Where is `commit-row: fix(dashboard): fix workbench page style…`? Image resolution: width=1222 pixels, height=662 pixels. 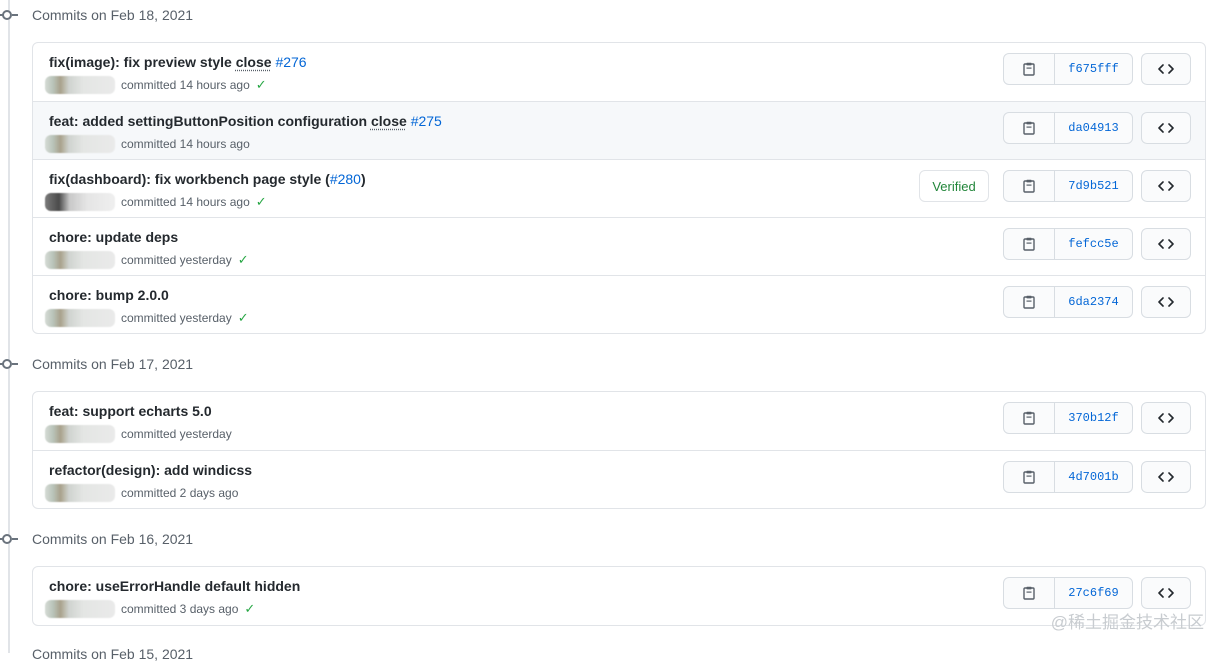
commit-row: fix(dashboard): fix workbench page style… is located at coordinates (619, 188).